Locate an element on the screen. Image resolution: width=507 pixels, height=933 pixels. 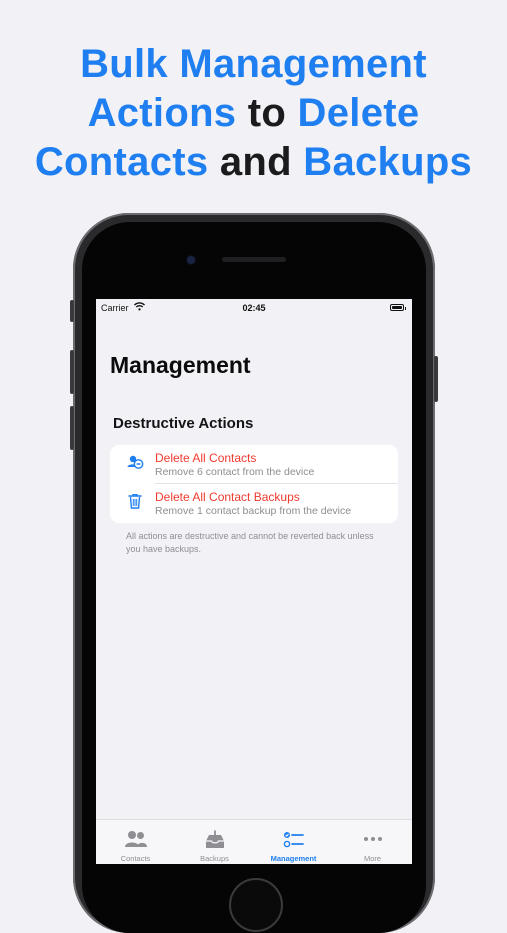
headline-text: Bulk Management is located at coordinates (253, 64).